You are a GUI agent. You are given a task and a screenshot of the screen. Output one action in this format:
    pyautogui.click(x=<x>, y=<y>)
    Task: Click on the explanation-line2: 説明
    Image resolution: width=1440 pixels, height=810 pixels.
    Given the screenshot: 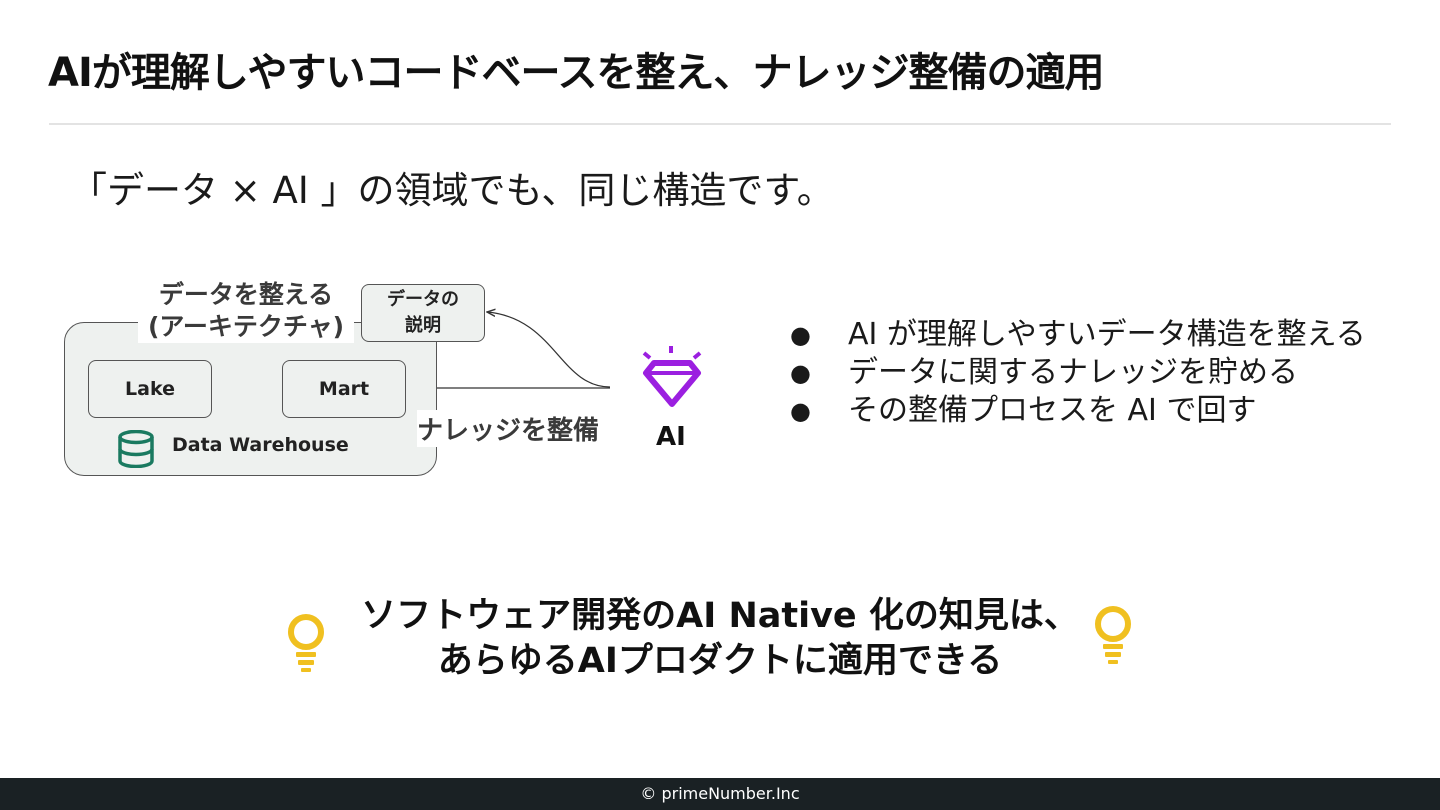 What is the action you would take?
    pyautogui.click(x=423, y=325)
    